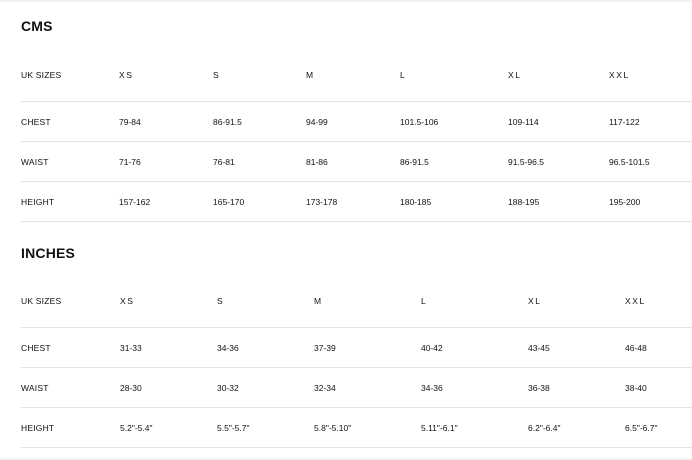 The height and width of the screenshot is (460, 692). Describe the element at coordinates (454, 201) in the screenshot. I see `cell-value: 180-185` at that location.